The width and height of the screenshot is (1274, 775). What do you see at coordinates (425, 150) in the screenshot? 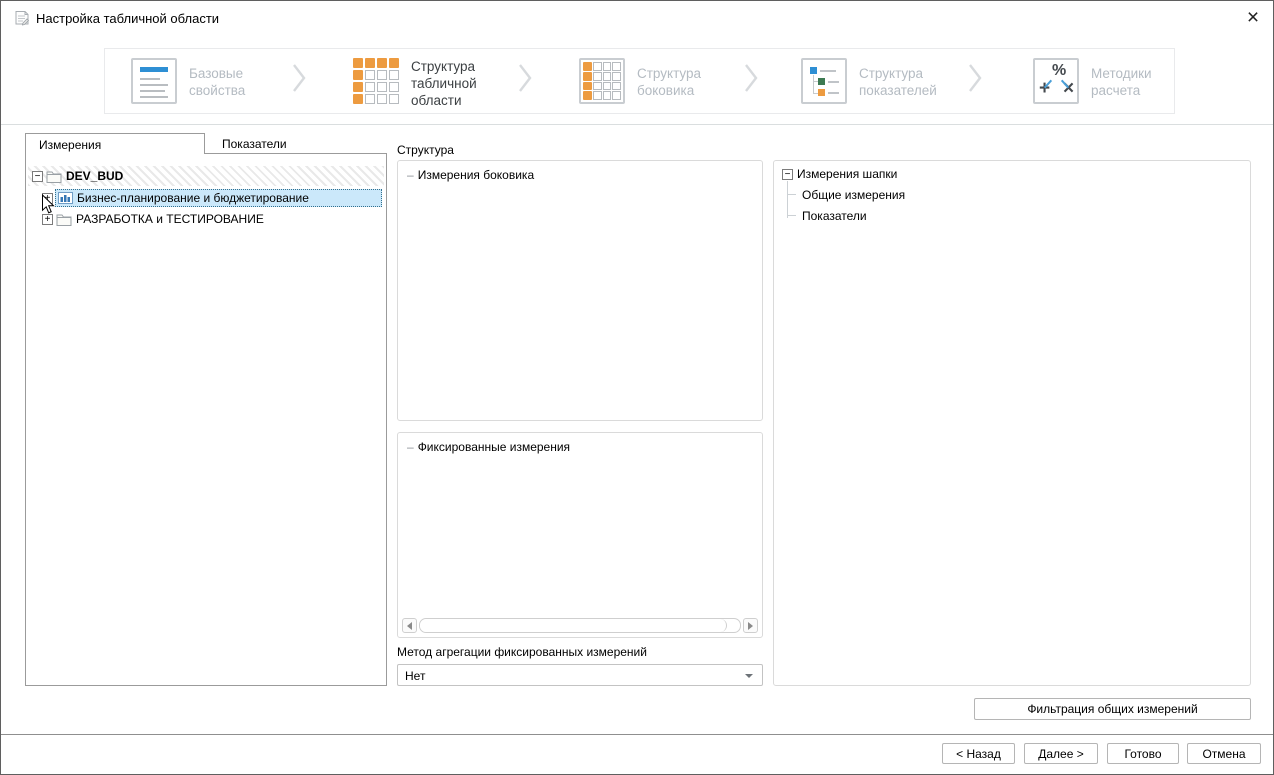
I see `structure-section-title: Структура` at bounding box center [425, 150].